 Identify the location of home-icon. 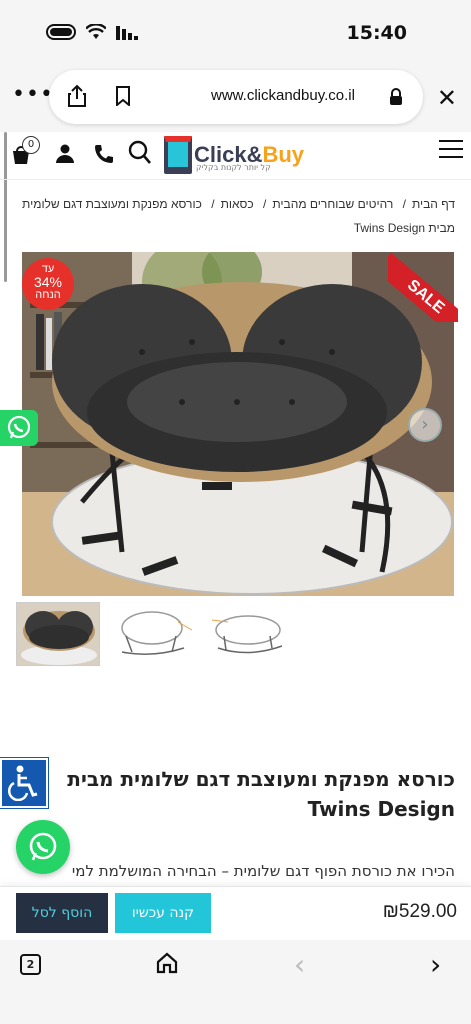
(167, 963).